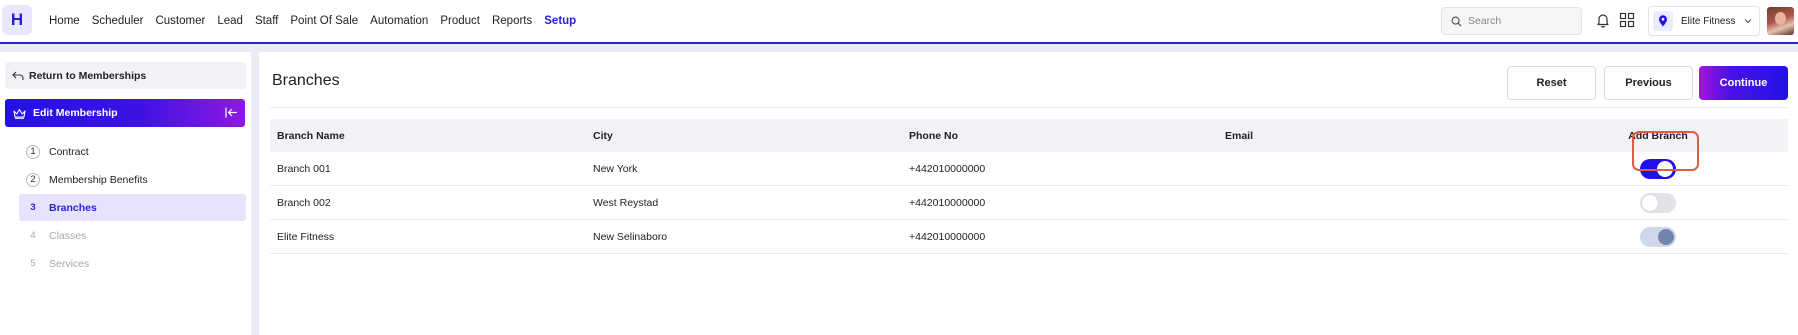 This screenshot has width=1798, height=335. I want to click on step-label: Services, so click(69, 263).